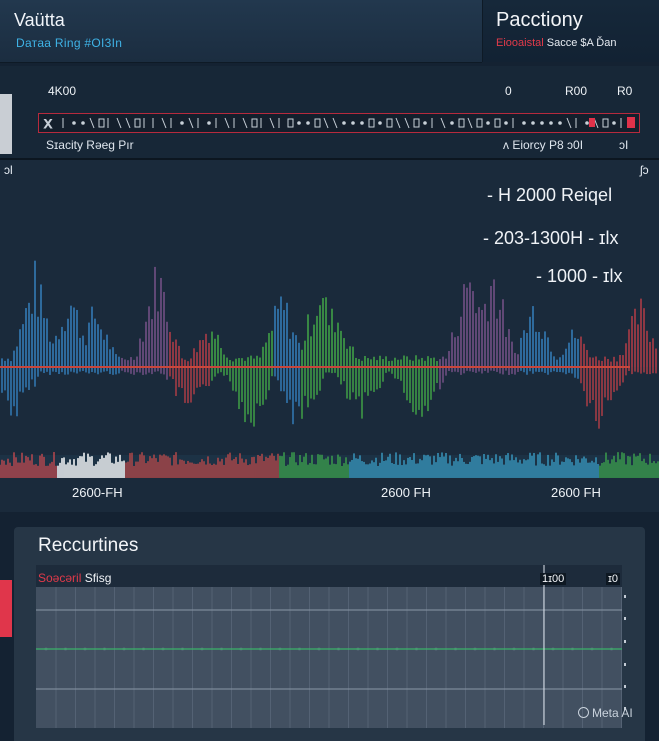 The width and height of the screenshot is (659, 741). Describe the element at coordinates (6, 124) in the screenshot. I see `side-tab-handle` at that location.